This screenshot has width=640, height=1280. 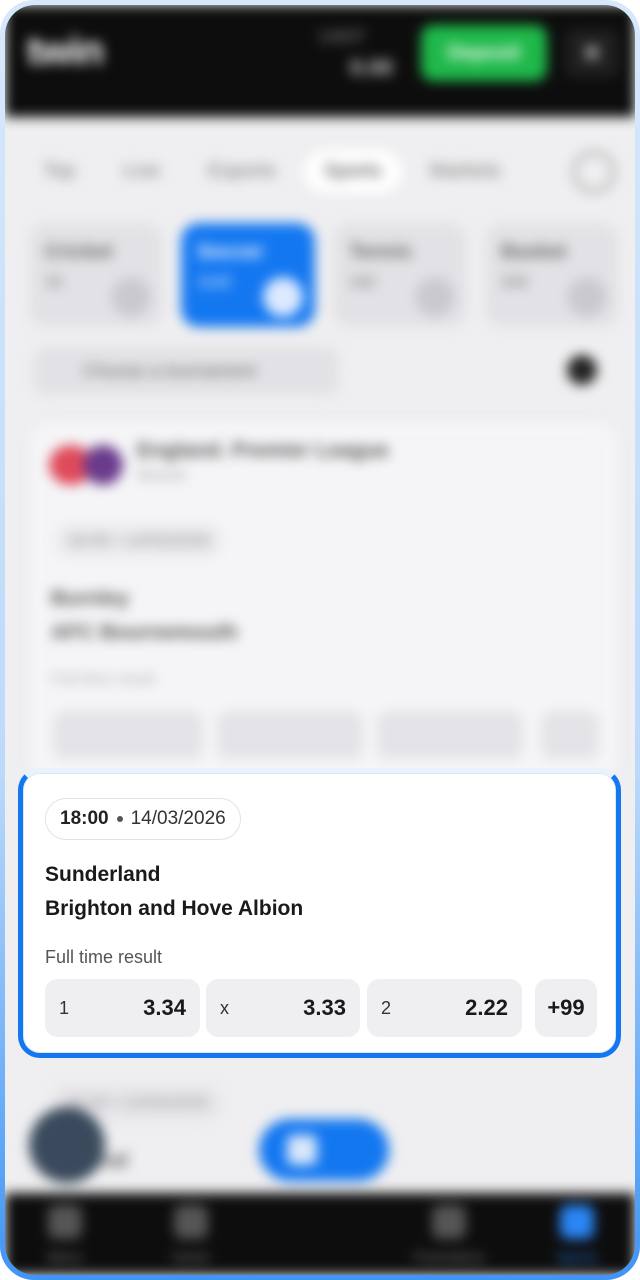 I want to click on odd-button-draw: x 3.33, so click(x=283, y=1008).